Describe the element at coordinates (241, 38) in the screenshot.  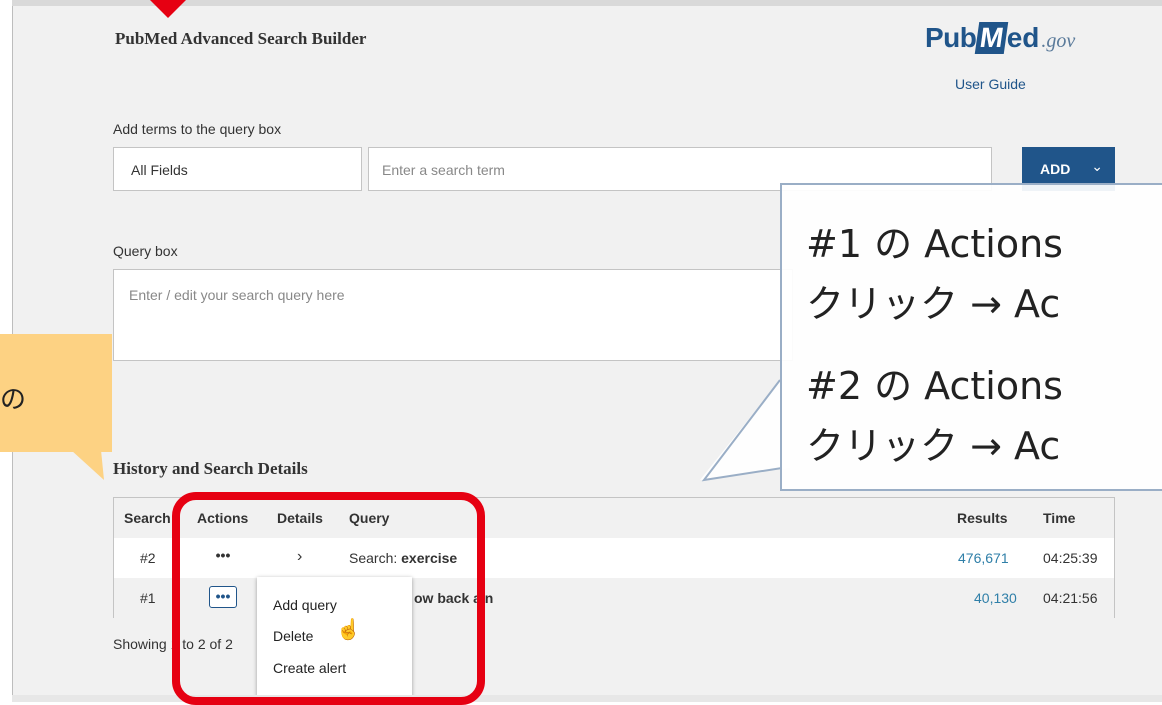
I see `page-title: PubMed Advanced Search Builder` at that location.